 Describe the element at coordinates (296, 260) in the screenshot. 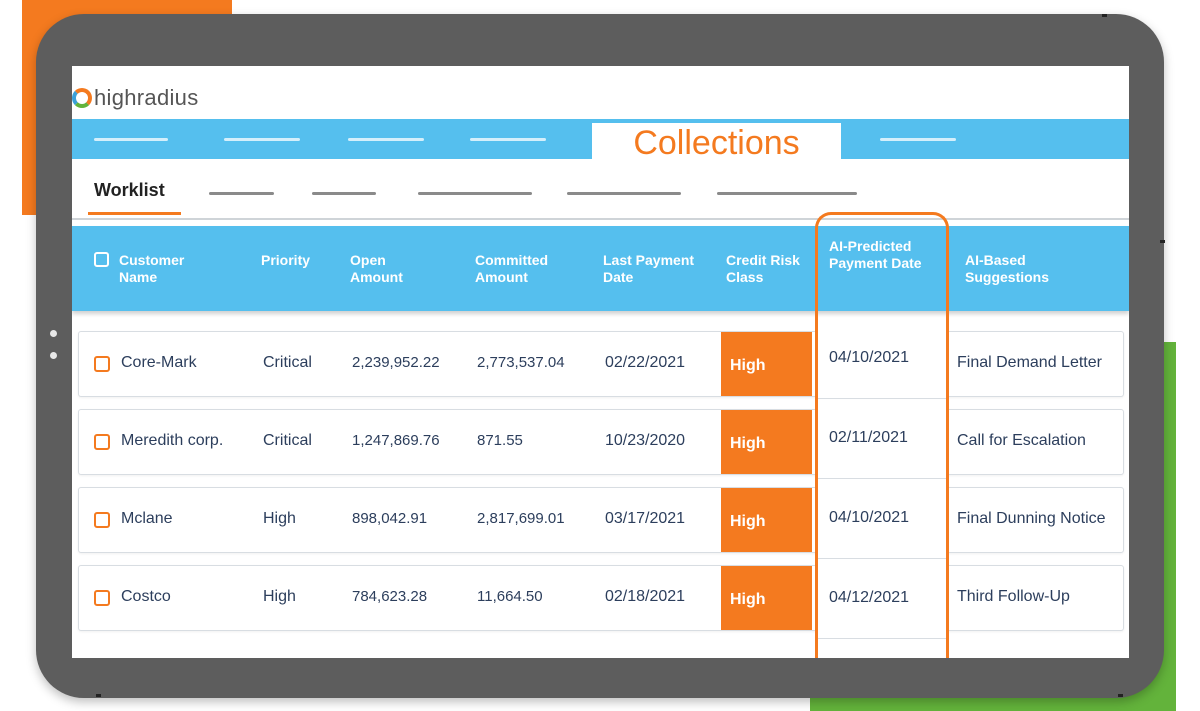

I see `column-header-priority: Priority` at that location.